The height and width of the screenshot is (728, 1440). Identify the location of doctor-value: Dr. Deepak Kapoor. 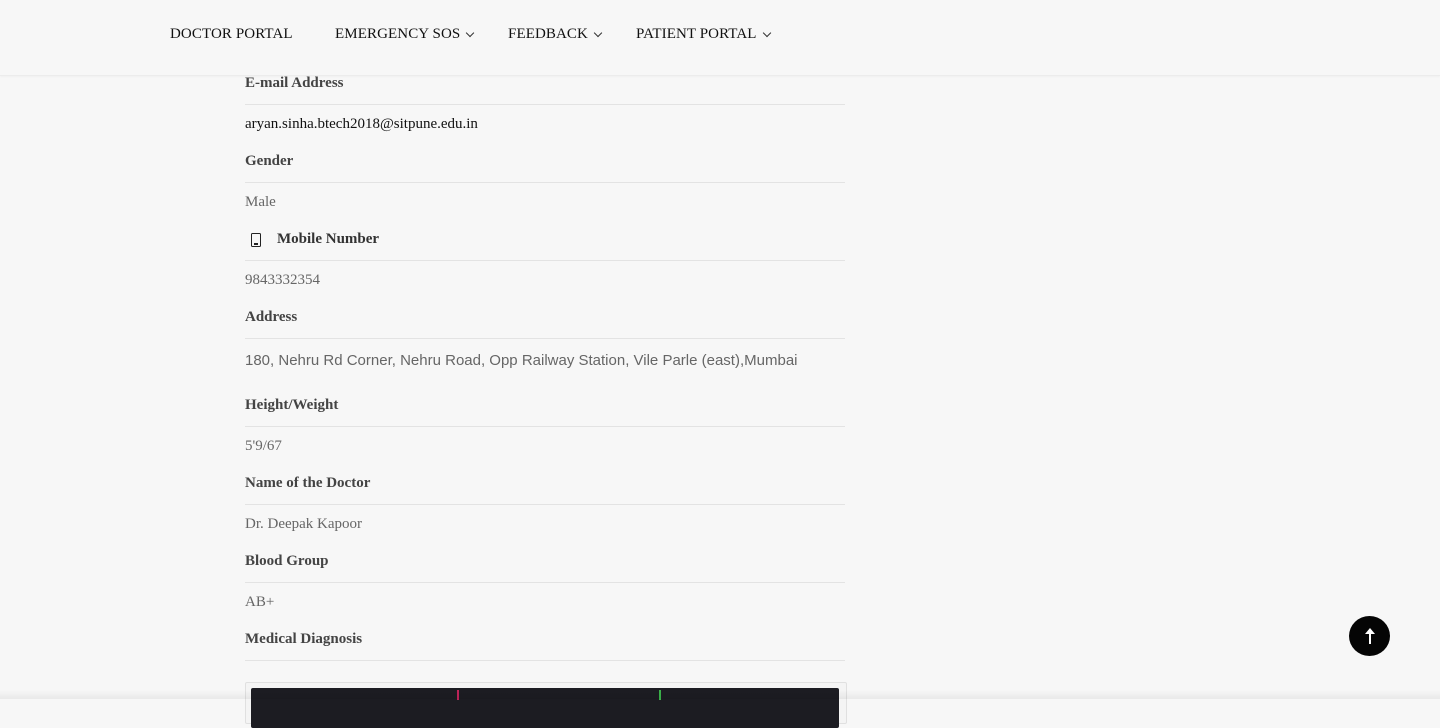
(304, 524).